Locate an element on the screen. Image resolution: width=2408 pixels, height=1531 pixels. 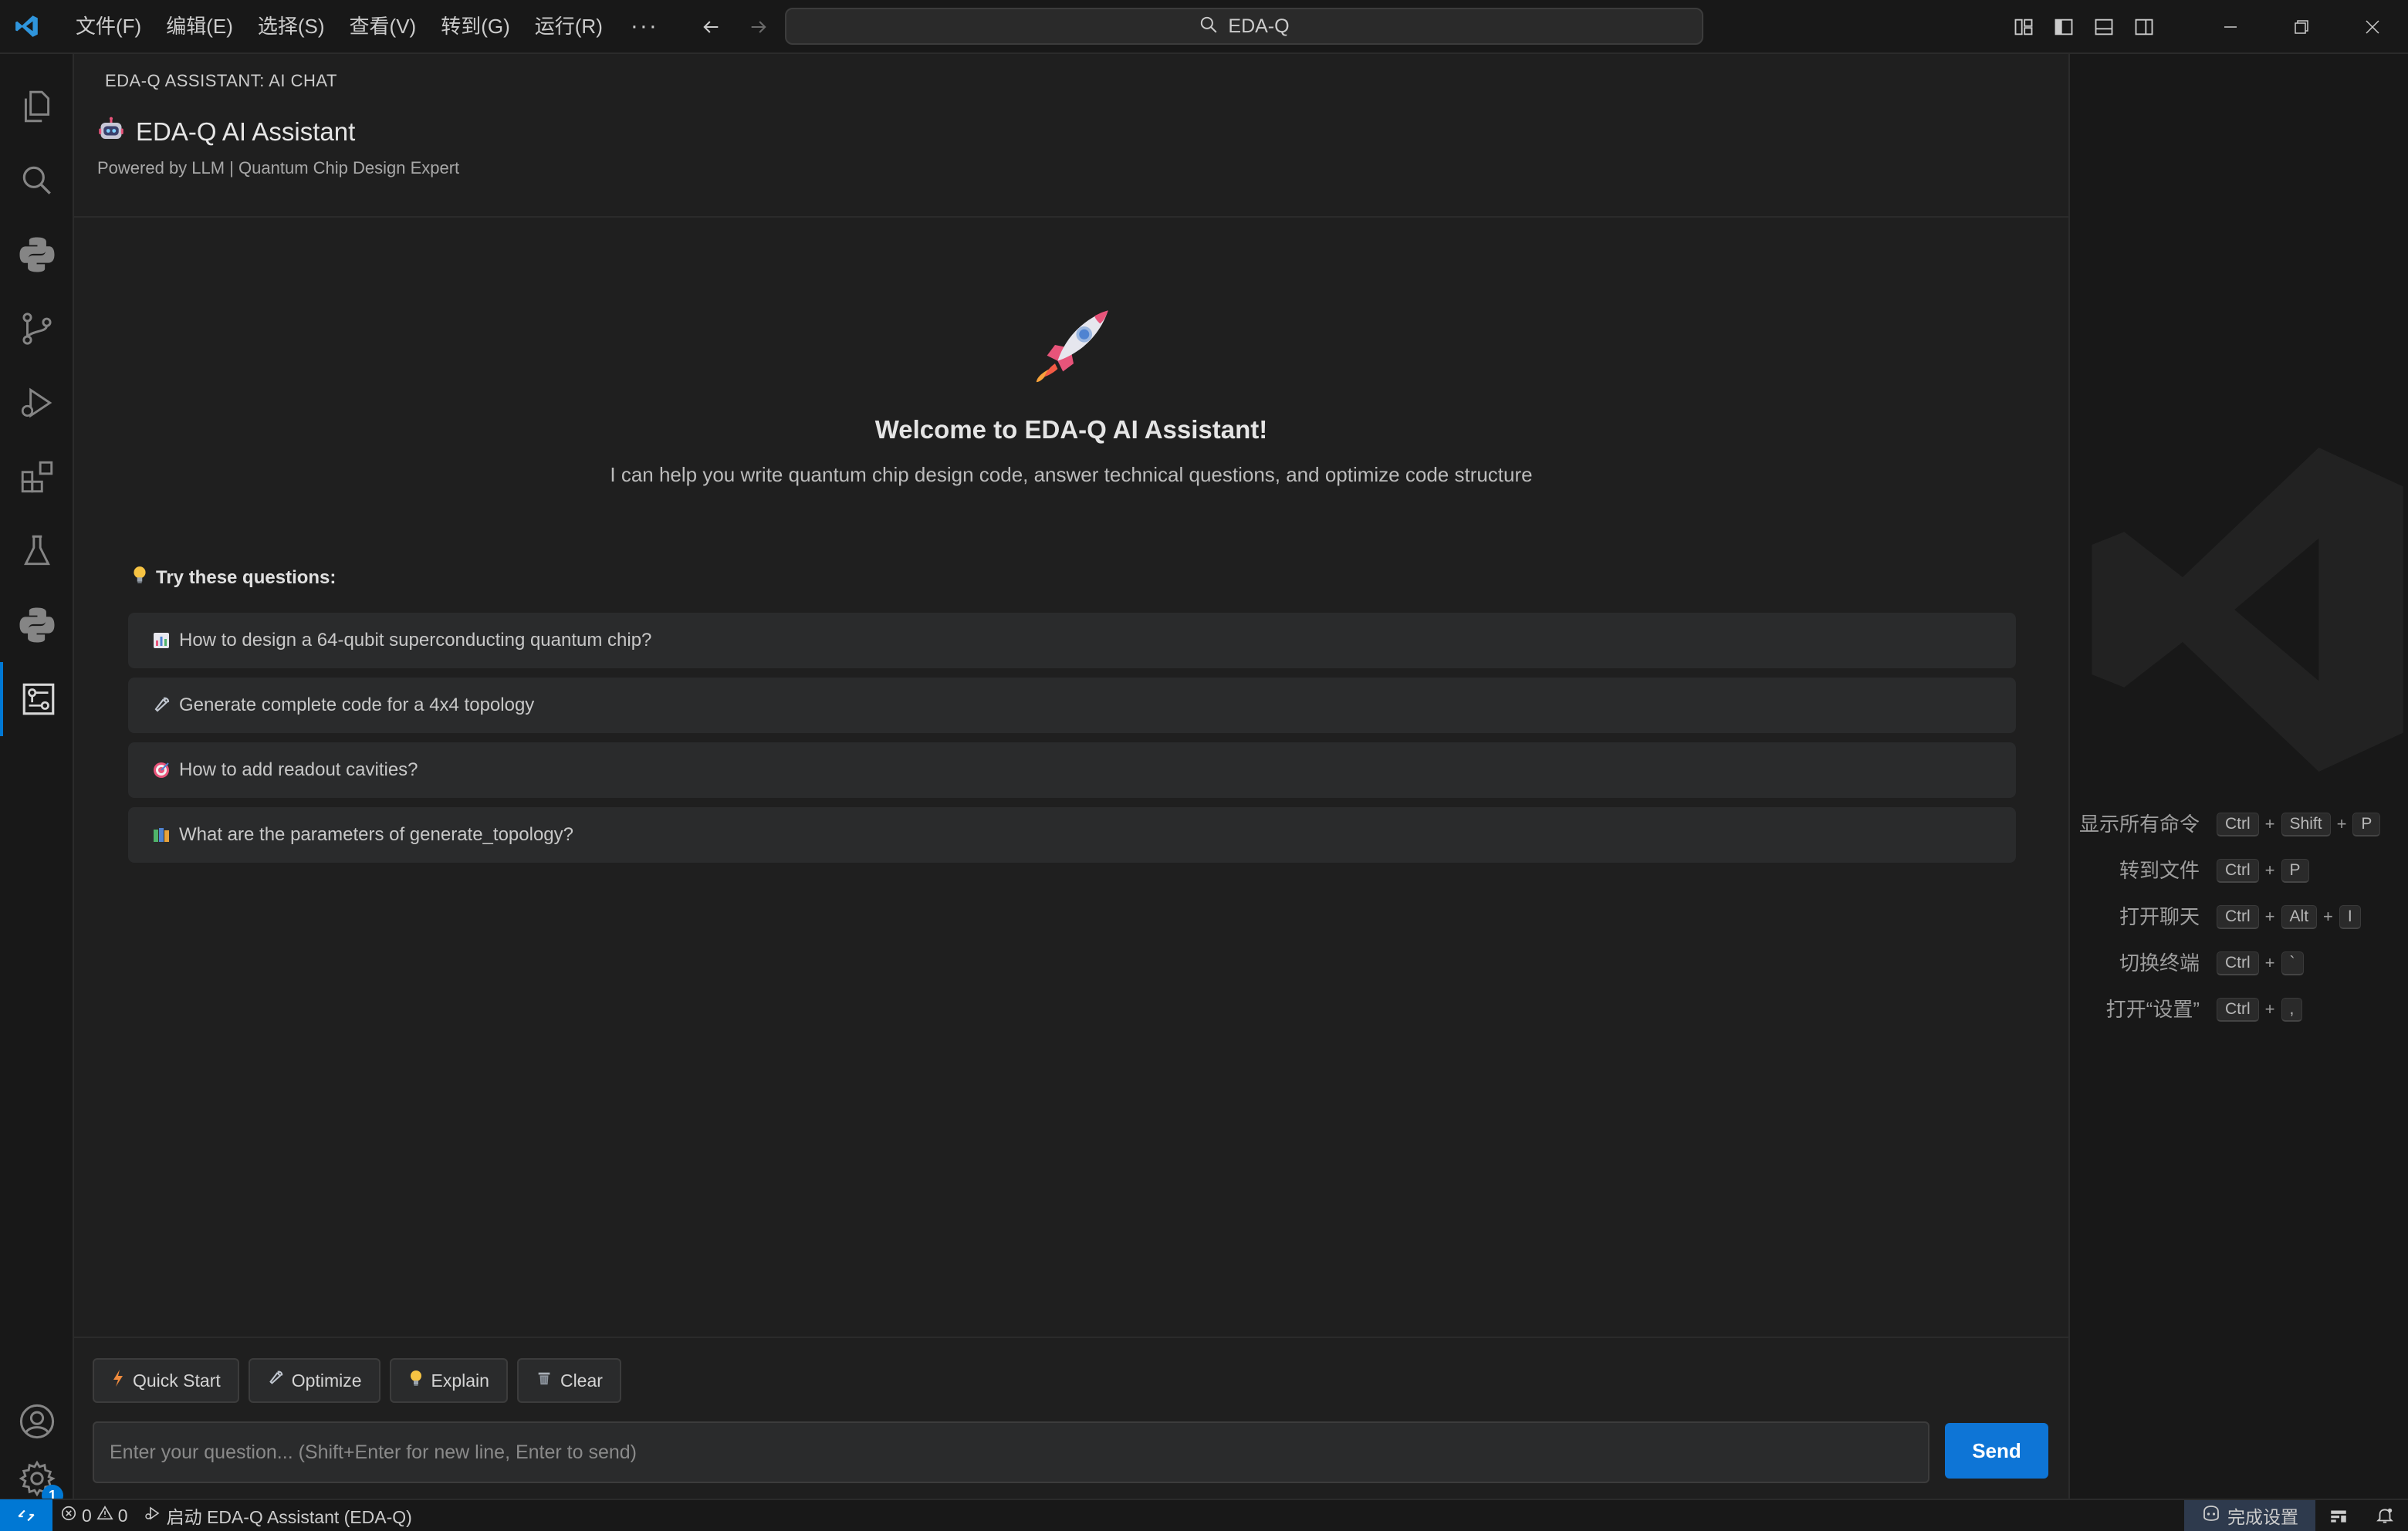
shortcut-row: 转到文件 Ctrl + P is located at coordinates (2239, 870).